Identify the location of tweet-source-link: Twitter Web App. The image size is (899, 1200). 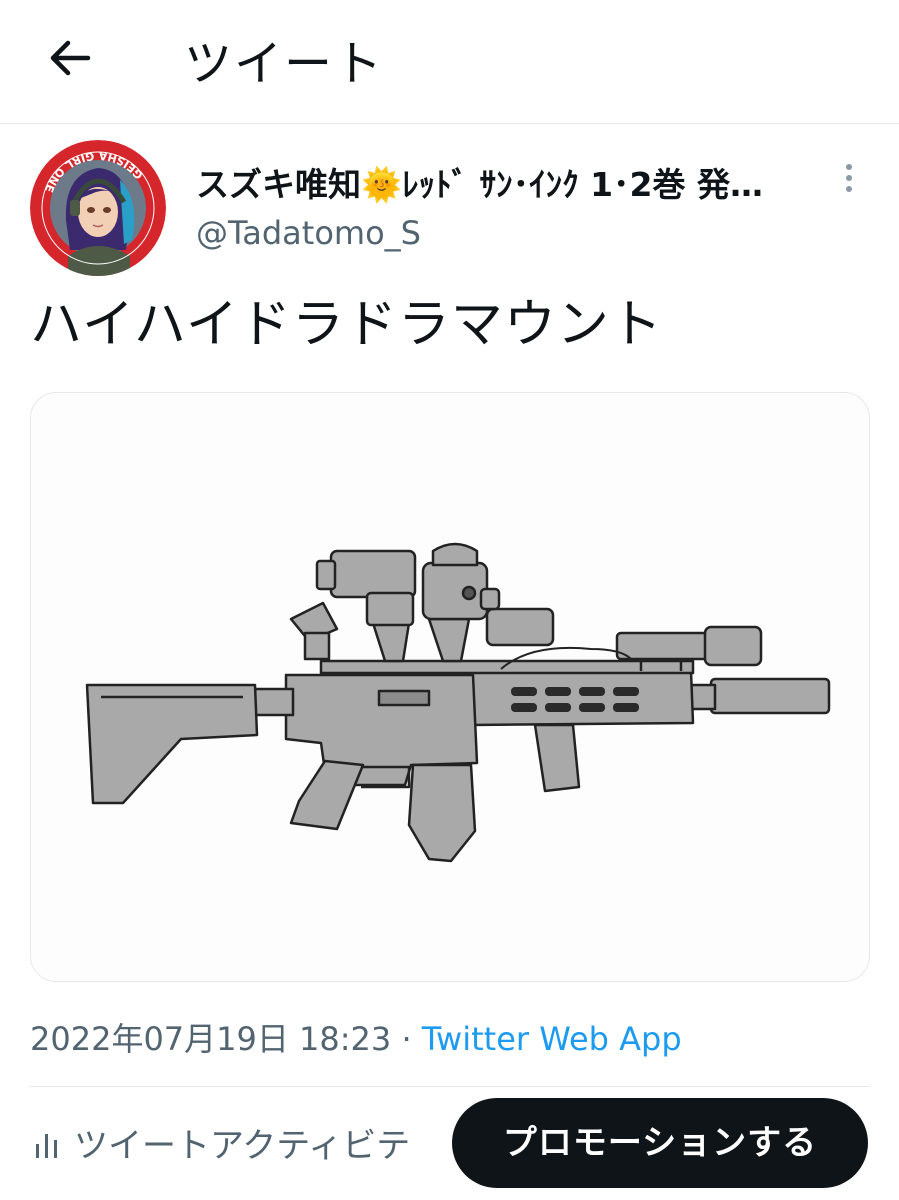
(552, 1039).